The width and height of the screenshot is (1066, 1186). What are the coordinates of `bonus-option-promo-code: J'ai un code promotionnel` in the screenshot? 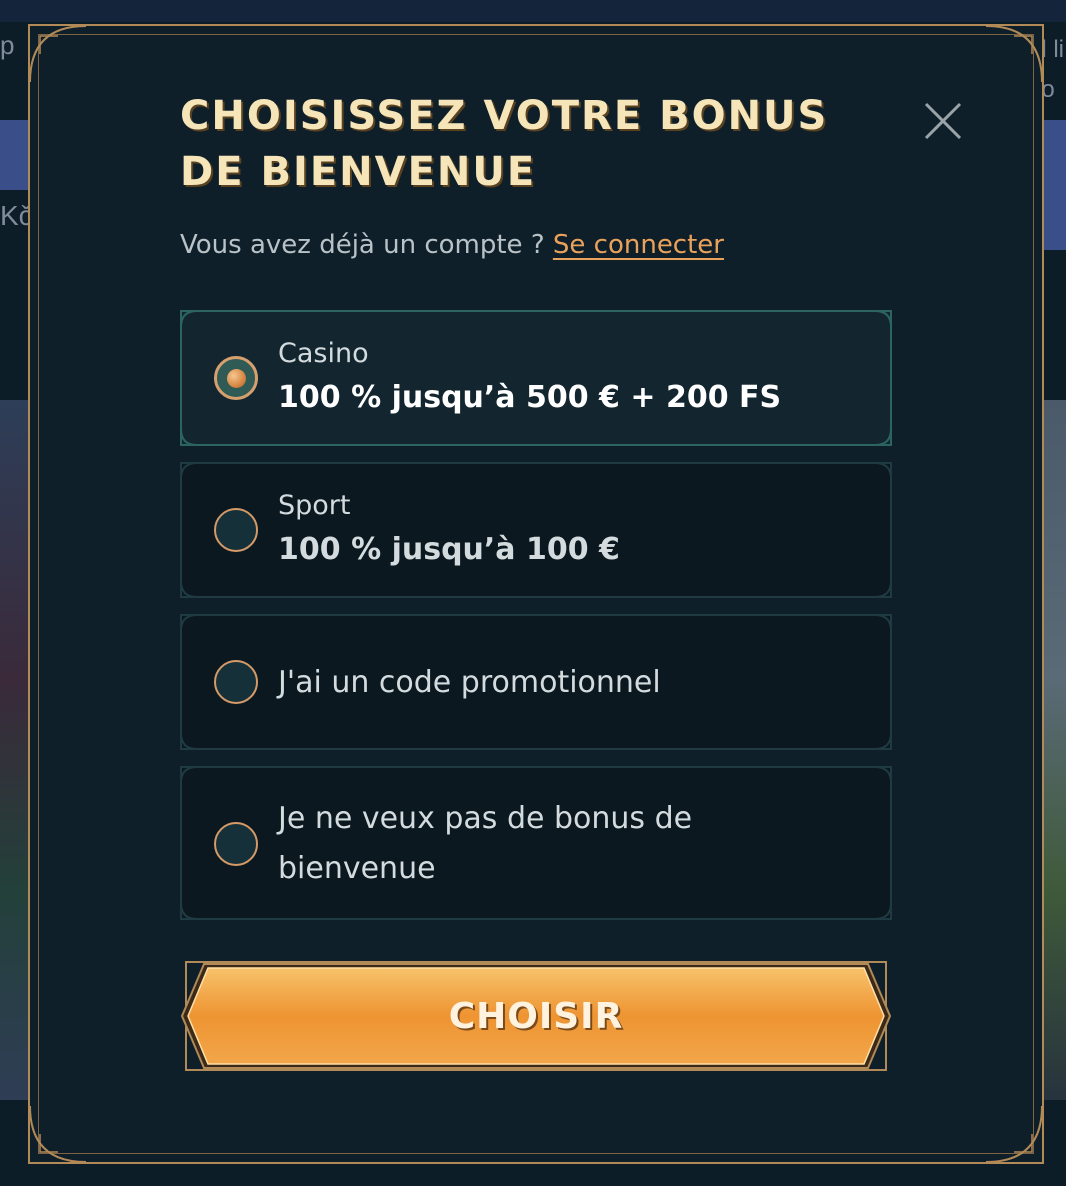 It's located at (536, 682).